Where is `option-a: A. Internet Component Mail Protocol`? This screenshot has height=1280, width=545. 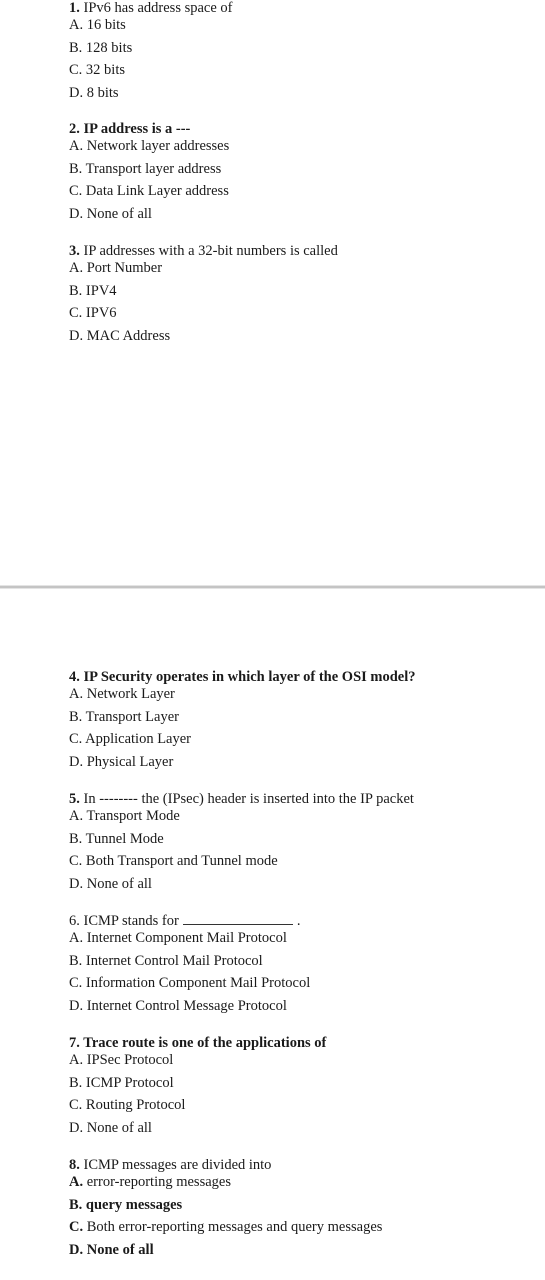
option-a: A. Internet Component Mail Protocol is located at coordinates (178, 938).